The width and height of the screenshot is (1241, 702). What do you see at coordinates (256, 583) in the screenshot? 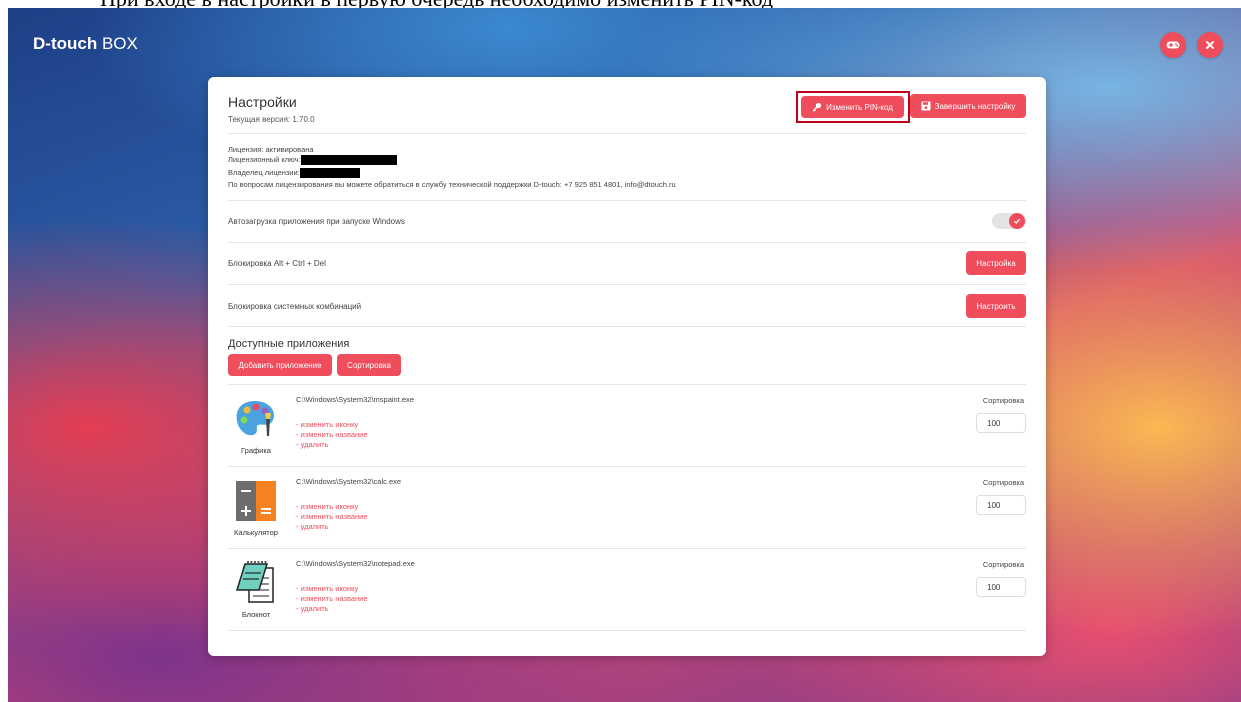
I see `notepad-icon` at bounding box center [256, 583].